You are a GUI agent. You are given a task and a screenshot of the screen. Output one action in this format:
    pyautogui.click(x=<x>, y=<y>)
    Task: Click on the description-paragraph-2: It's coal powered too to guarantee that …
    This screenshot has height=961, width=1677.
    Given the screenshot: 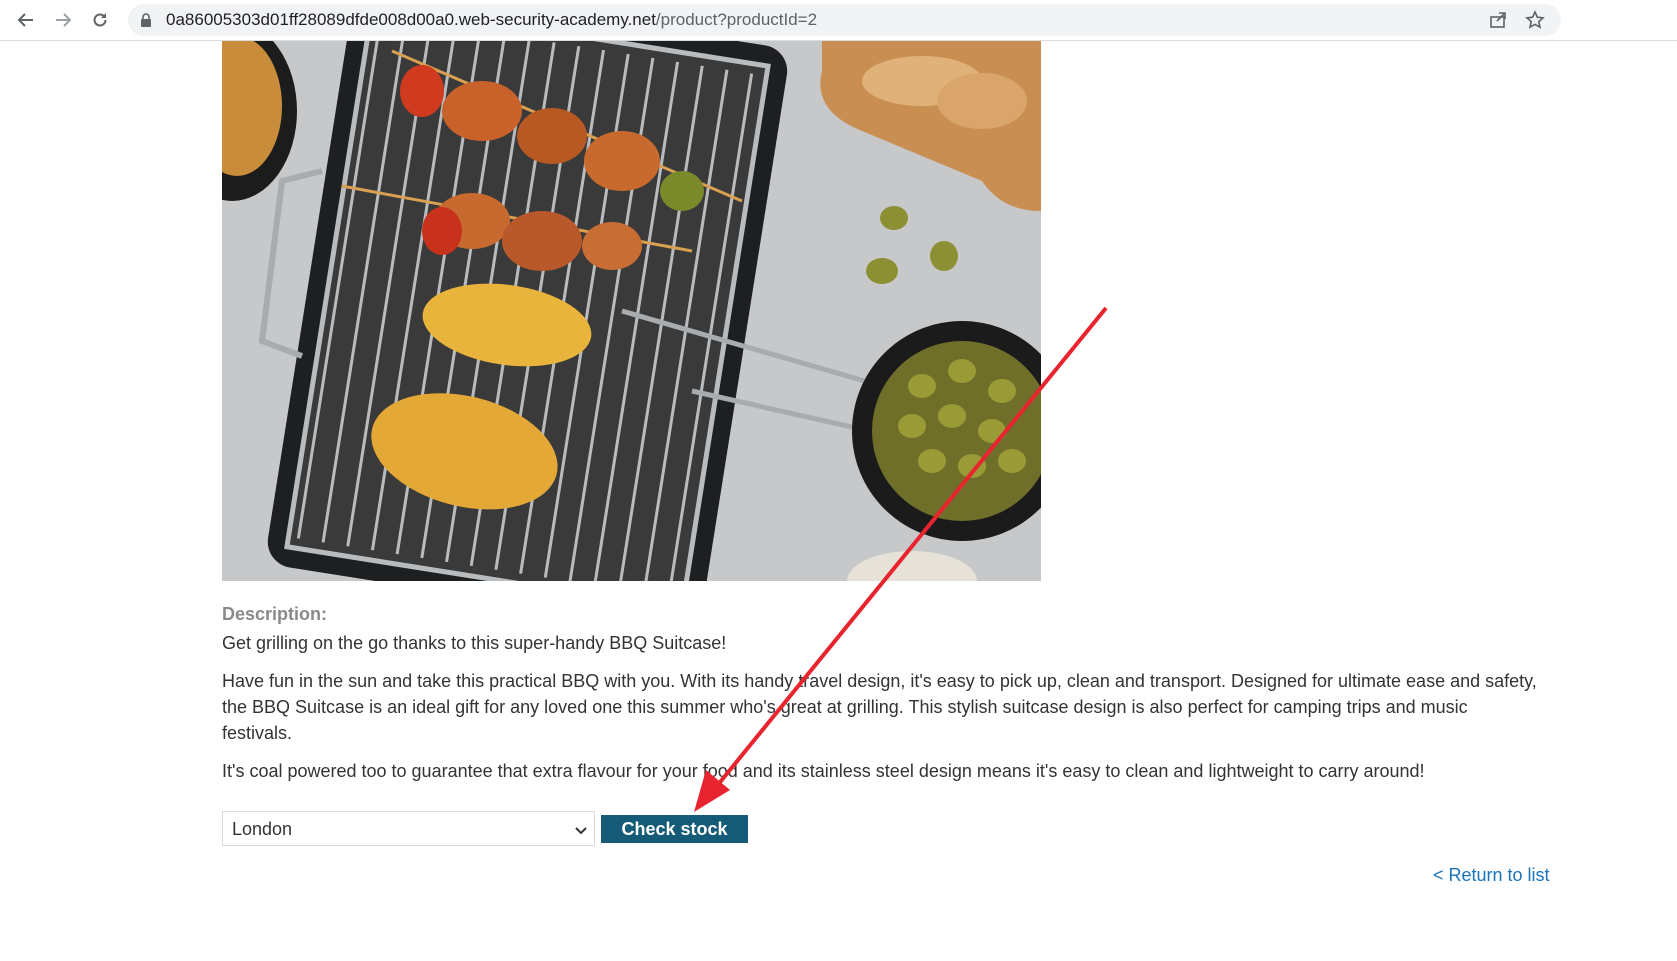 What is the action you would take?
    pyautogui.click(x=823, y=771)
    